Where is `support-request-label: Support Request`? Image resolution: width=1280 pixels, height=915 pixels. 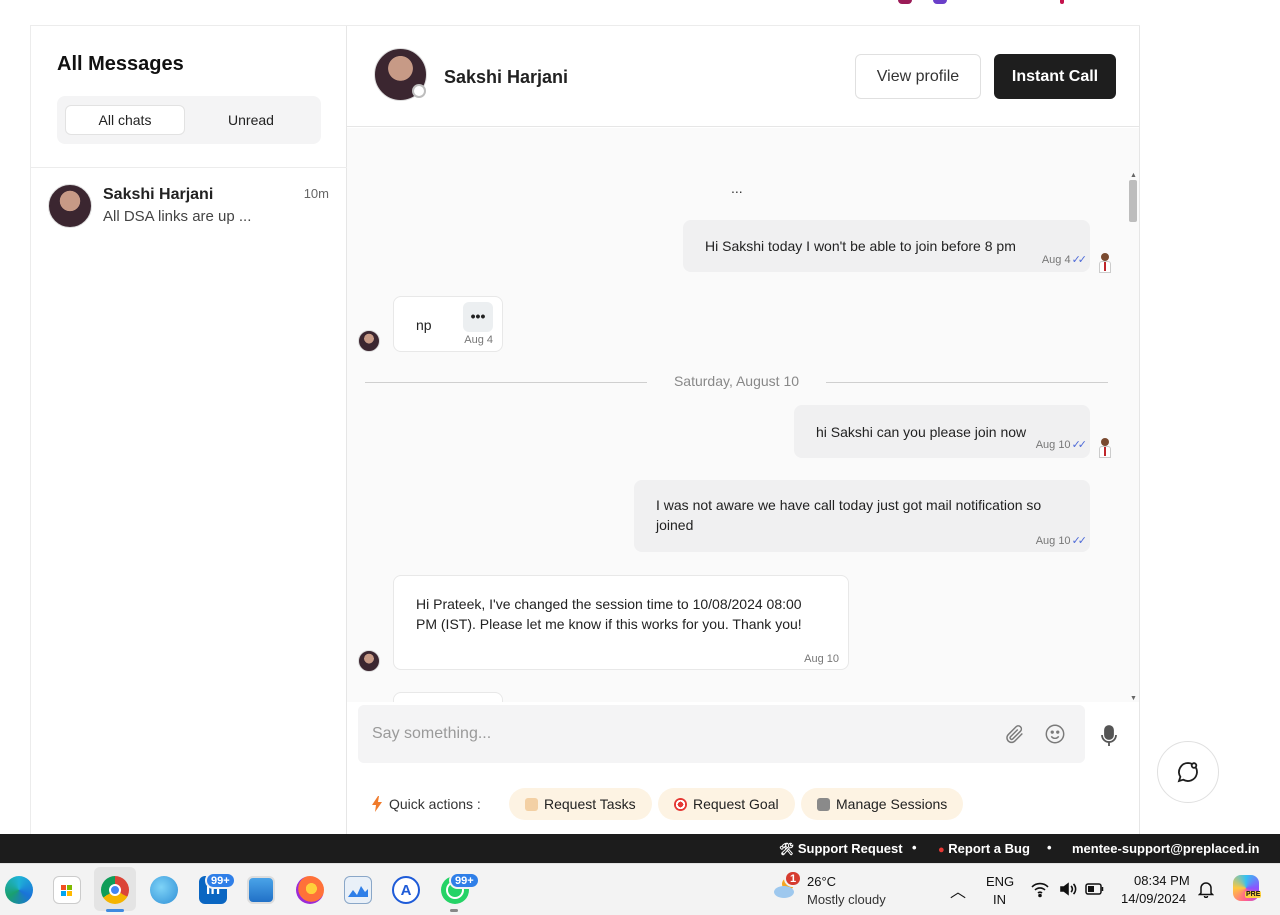 support-request-label: Support Request is located at coordinates (850, 848).